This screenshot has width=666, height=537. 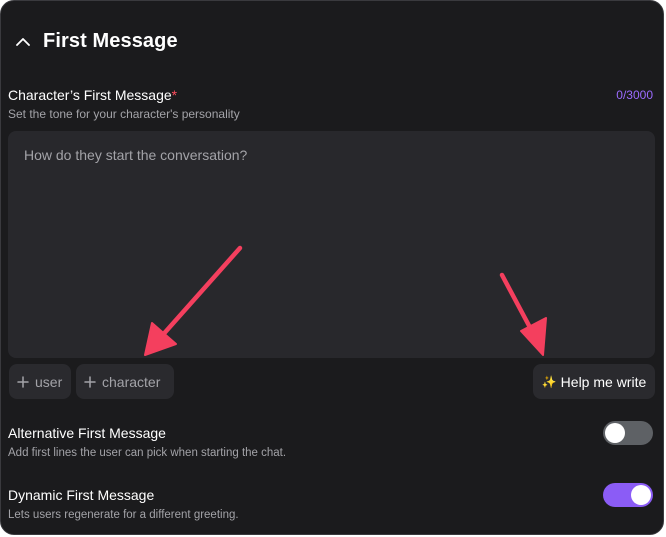 What do you see at coordinates (628, 495) in the screenshot?
I see `dynamic-first-message-toggle` at bounding box center [628, 495].